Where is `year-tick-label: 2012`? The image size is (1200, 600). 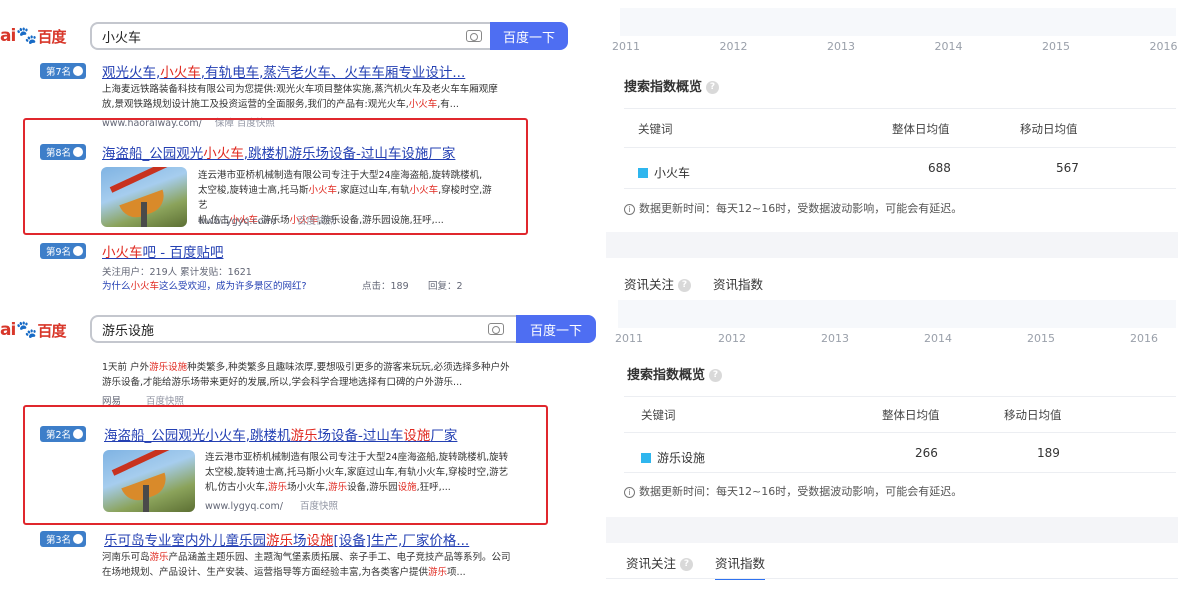
year-tick-label: 2012 is located at coordinates (732, 338).